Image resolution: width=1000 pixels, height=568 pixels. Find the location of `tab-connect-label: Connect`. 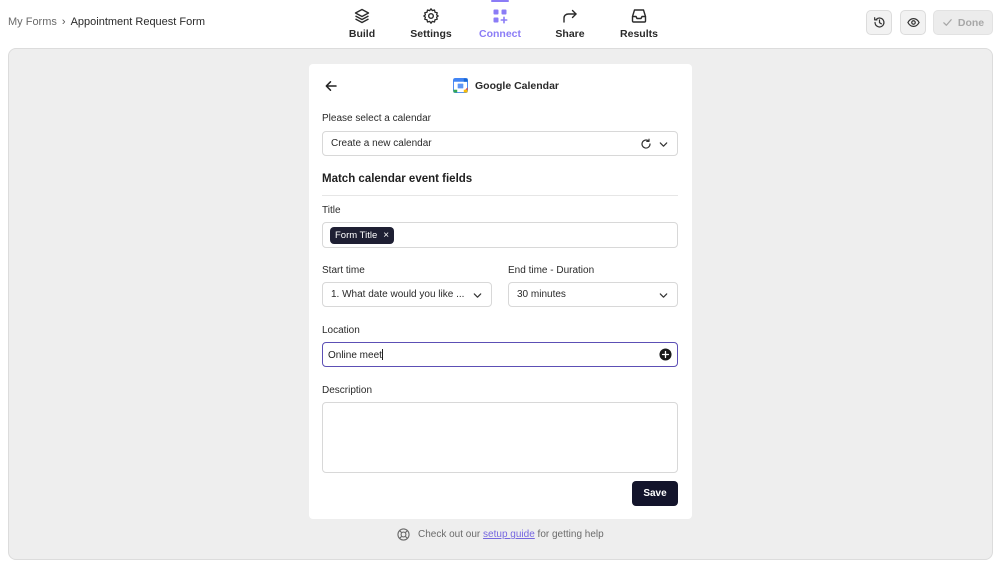

tab-connect-label: Connect is located at coordinates (500, 34).